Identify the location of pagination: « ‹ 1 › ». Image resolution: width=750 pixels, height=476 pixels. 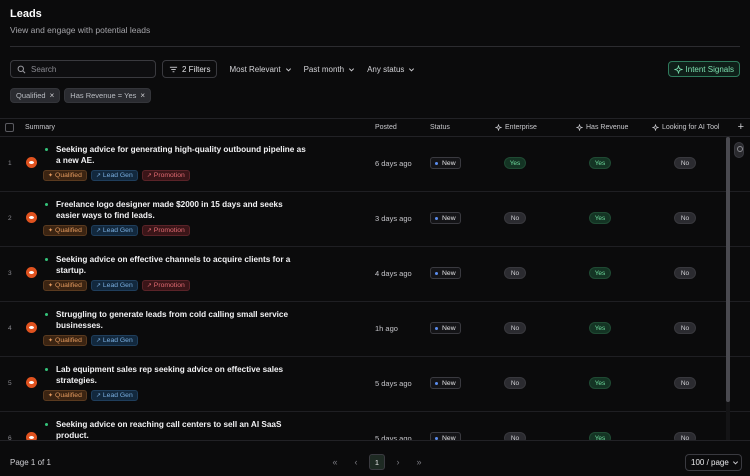
(379, 462).